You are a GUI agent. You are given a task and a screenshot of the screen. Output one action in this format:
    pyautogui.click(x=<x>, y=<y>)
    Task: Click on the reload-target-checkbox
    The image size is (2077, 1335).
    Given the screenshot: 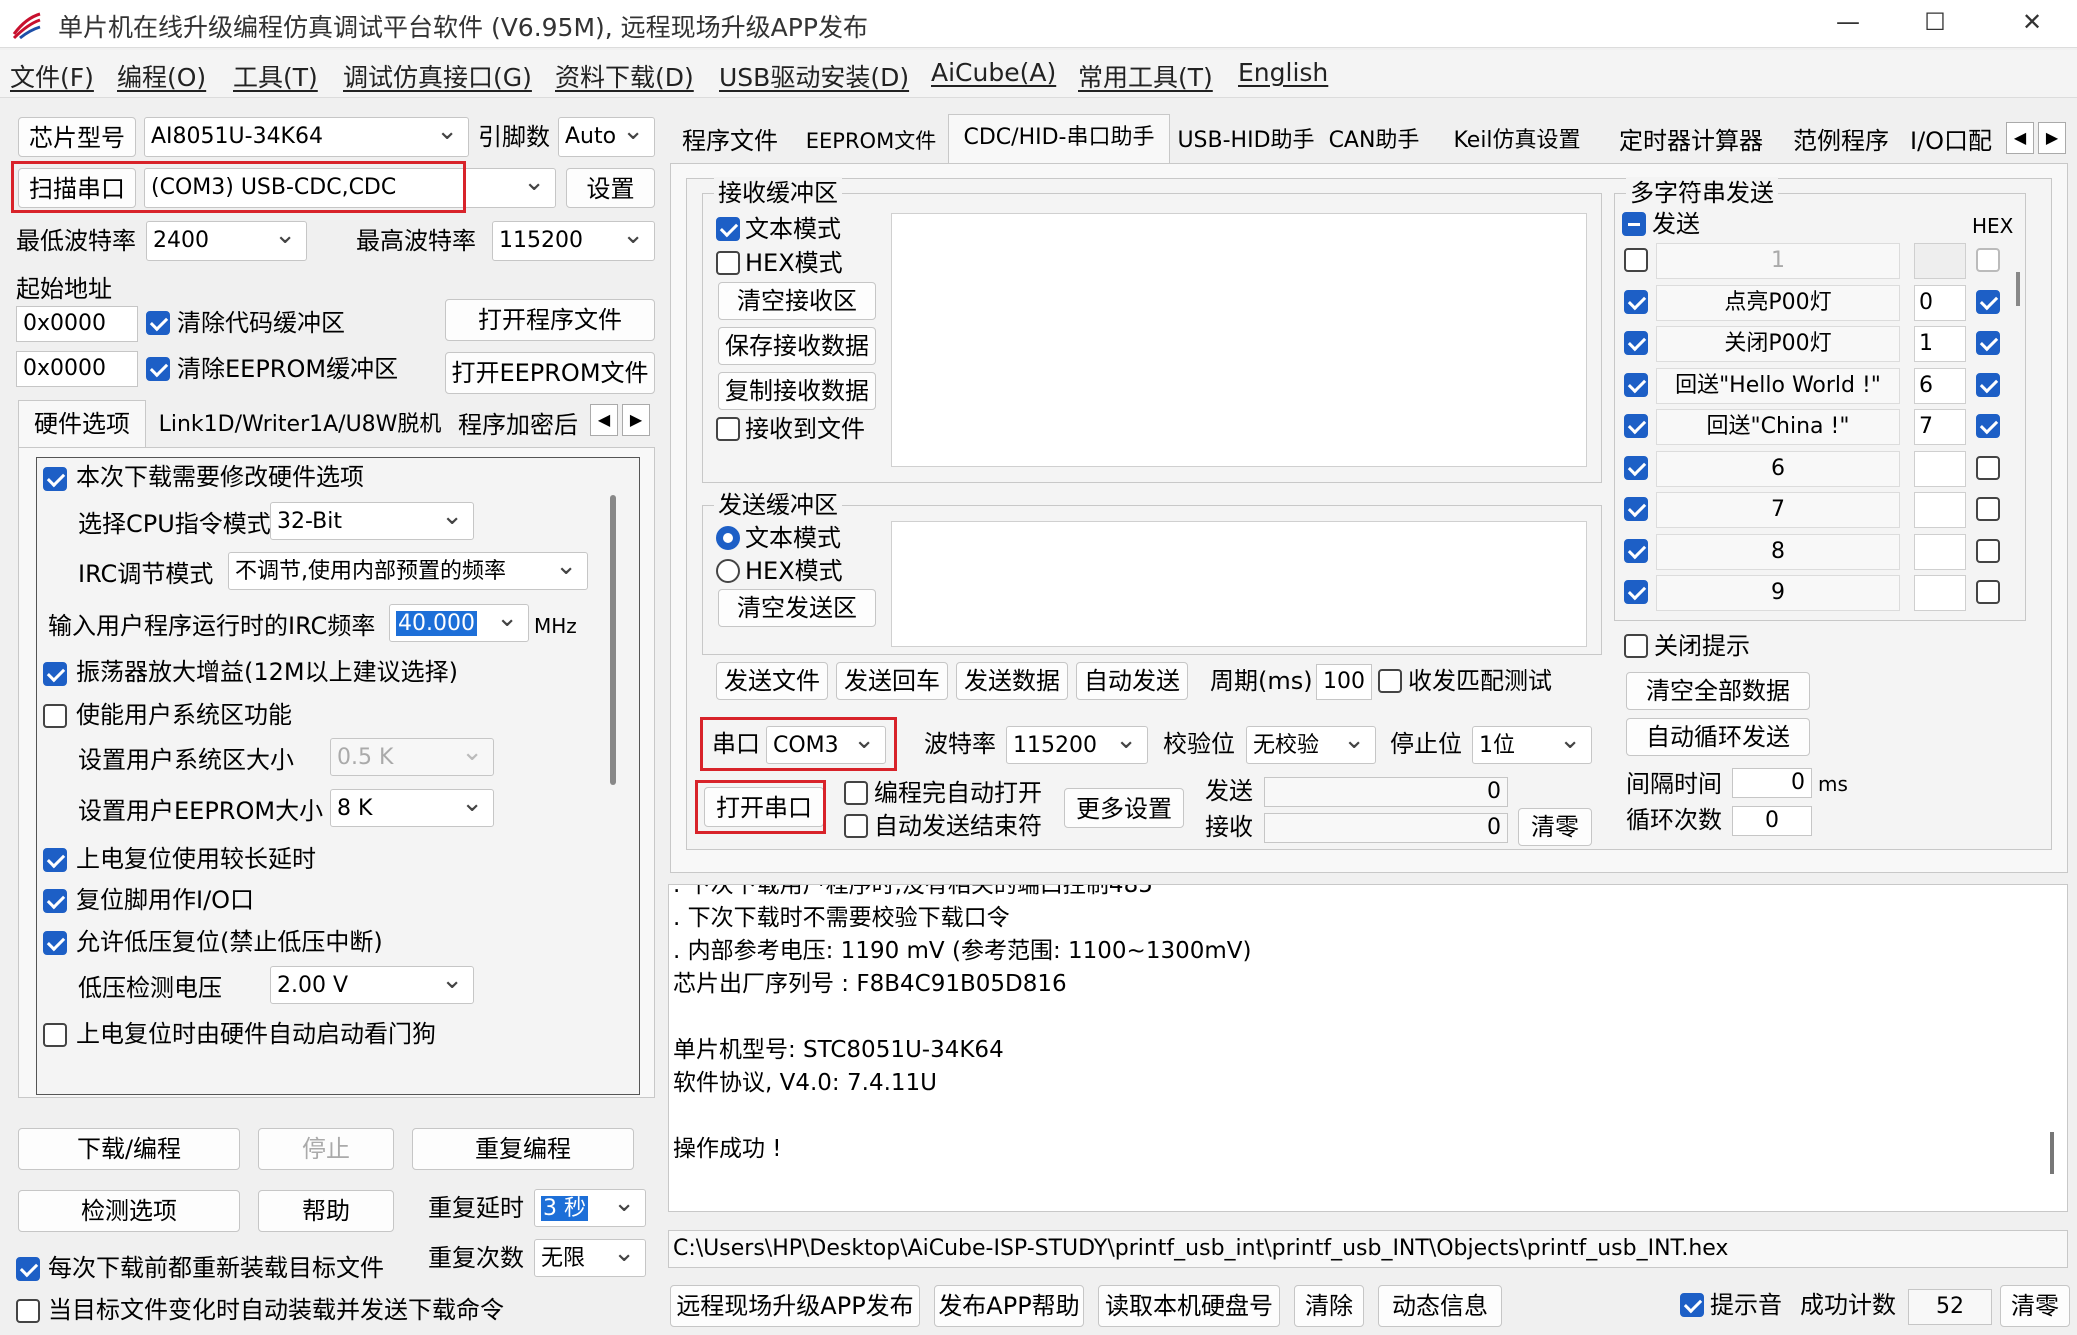 What is the action you would take?
    pyautogui.click(x=28, y=1269)
    